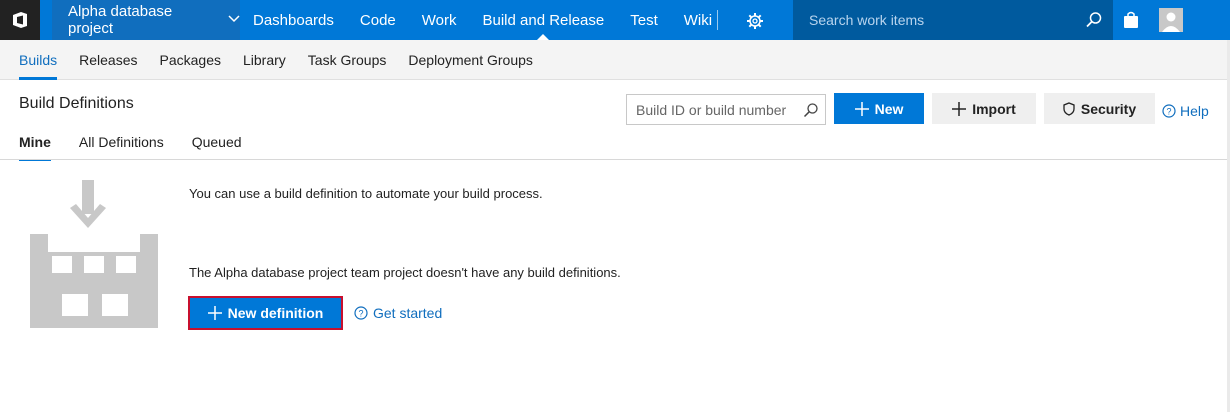  Describe the element at coordinates (711, 109) in the screenshot. I see `build-search-placeholder: Build ID or build number` at that location.